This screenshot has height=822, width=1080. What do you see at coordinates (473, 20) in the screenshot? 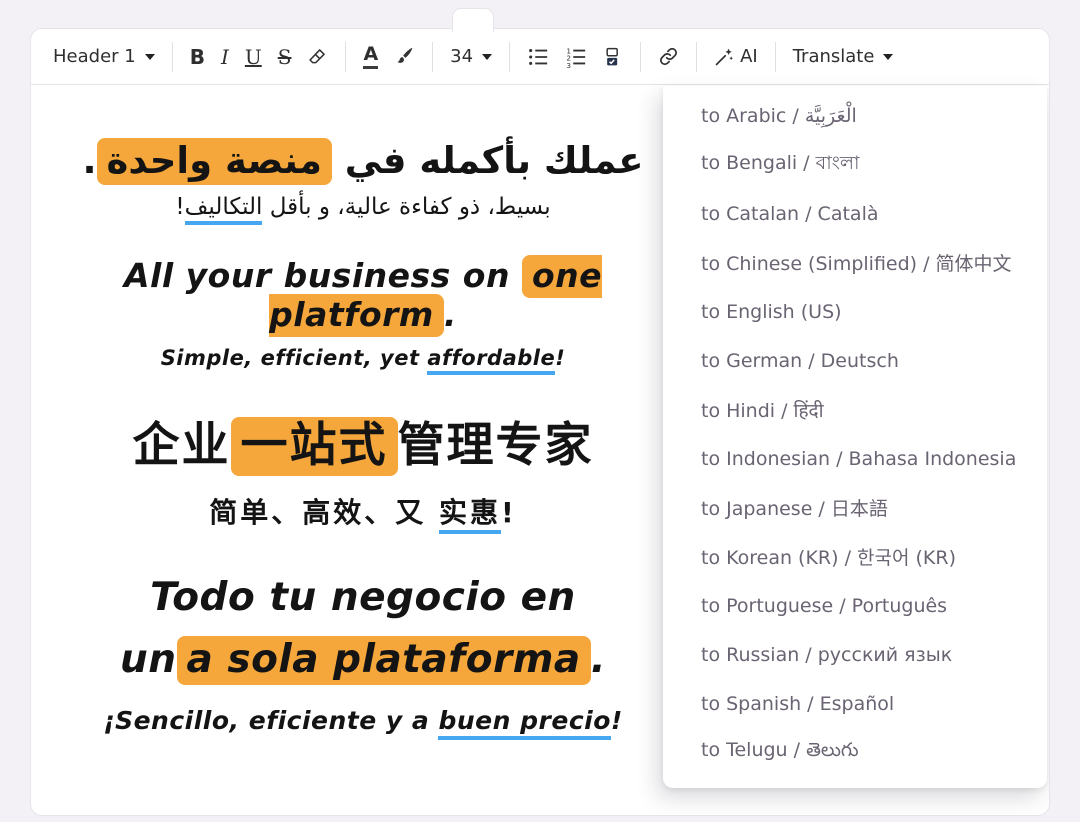
I see `toolbar-handle-notch` at bounding box center [473, 20].